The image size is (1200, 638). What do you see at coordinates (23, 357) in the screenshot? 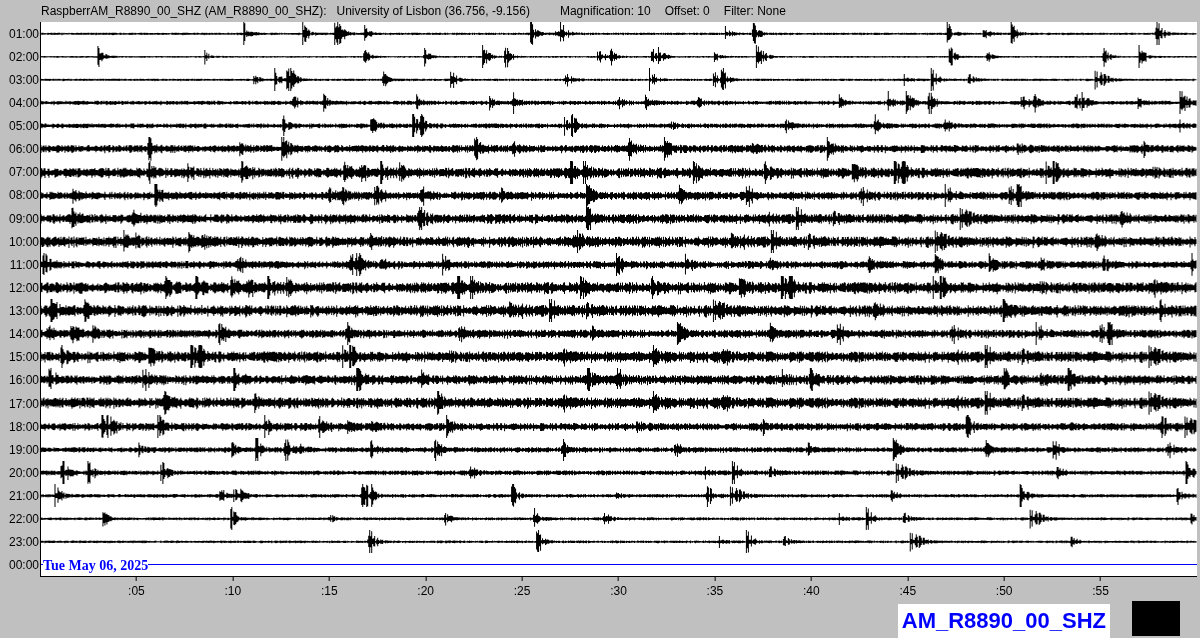
I see `hour-label: 15:00` at bounding box center [23, 357].